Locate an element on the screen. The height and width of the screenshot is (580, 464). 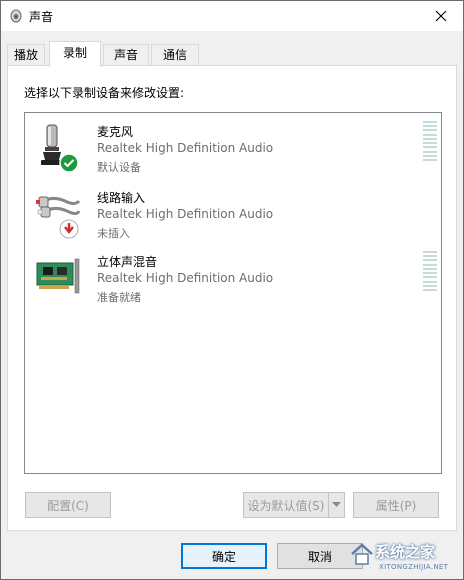
tab-communications: 通信 is located at coordinates (175, 55).